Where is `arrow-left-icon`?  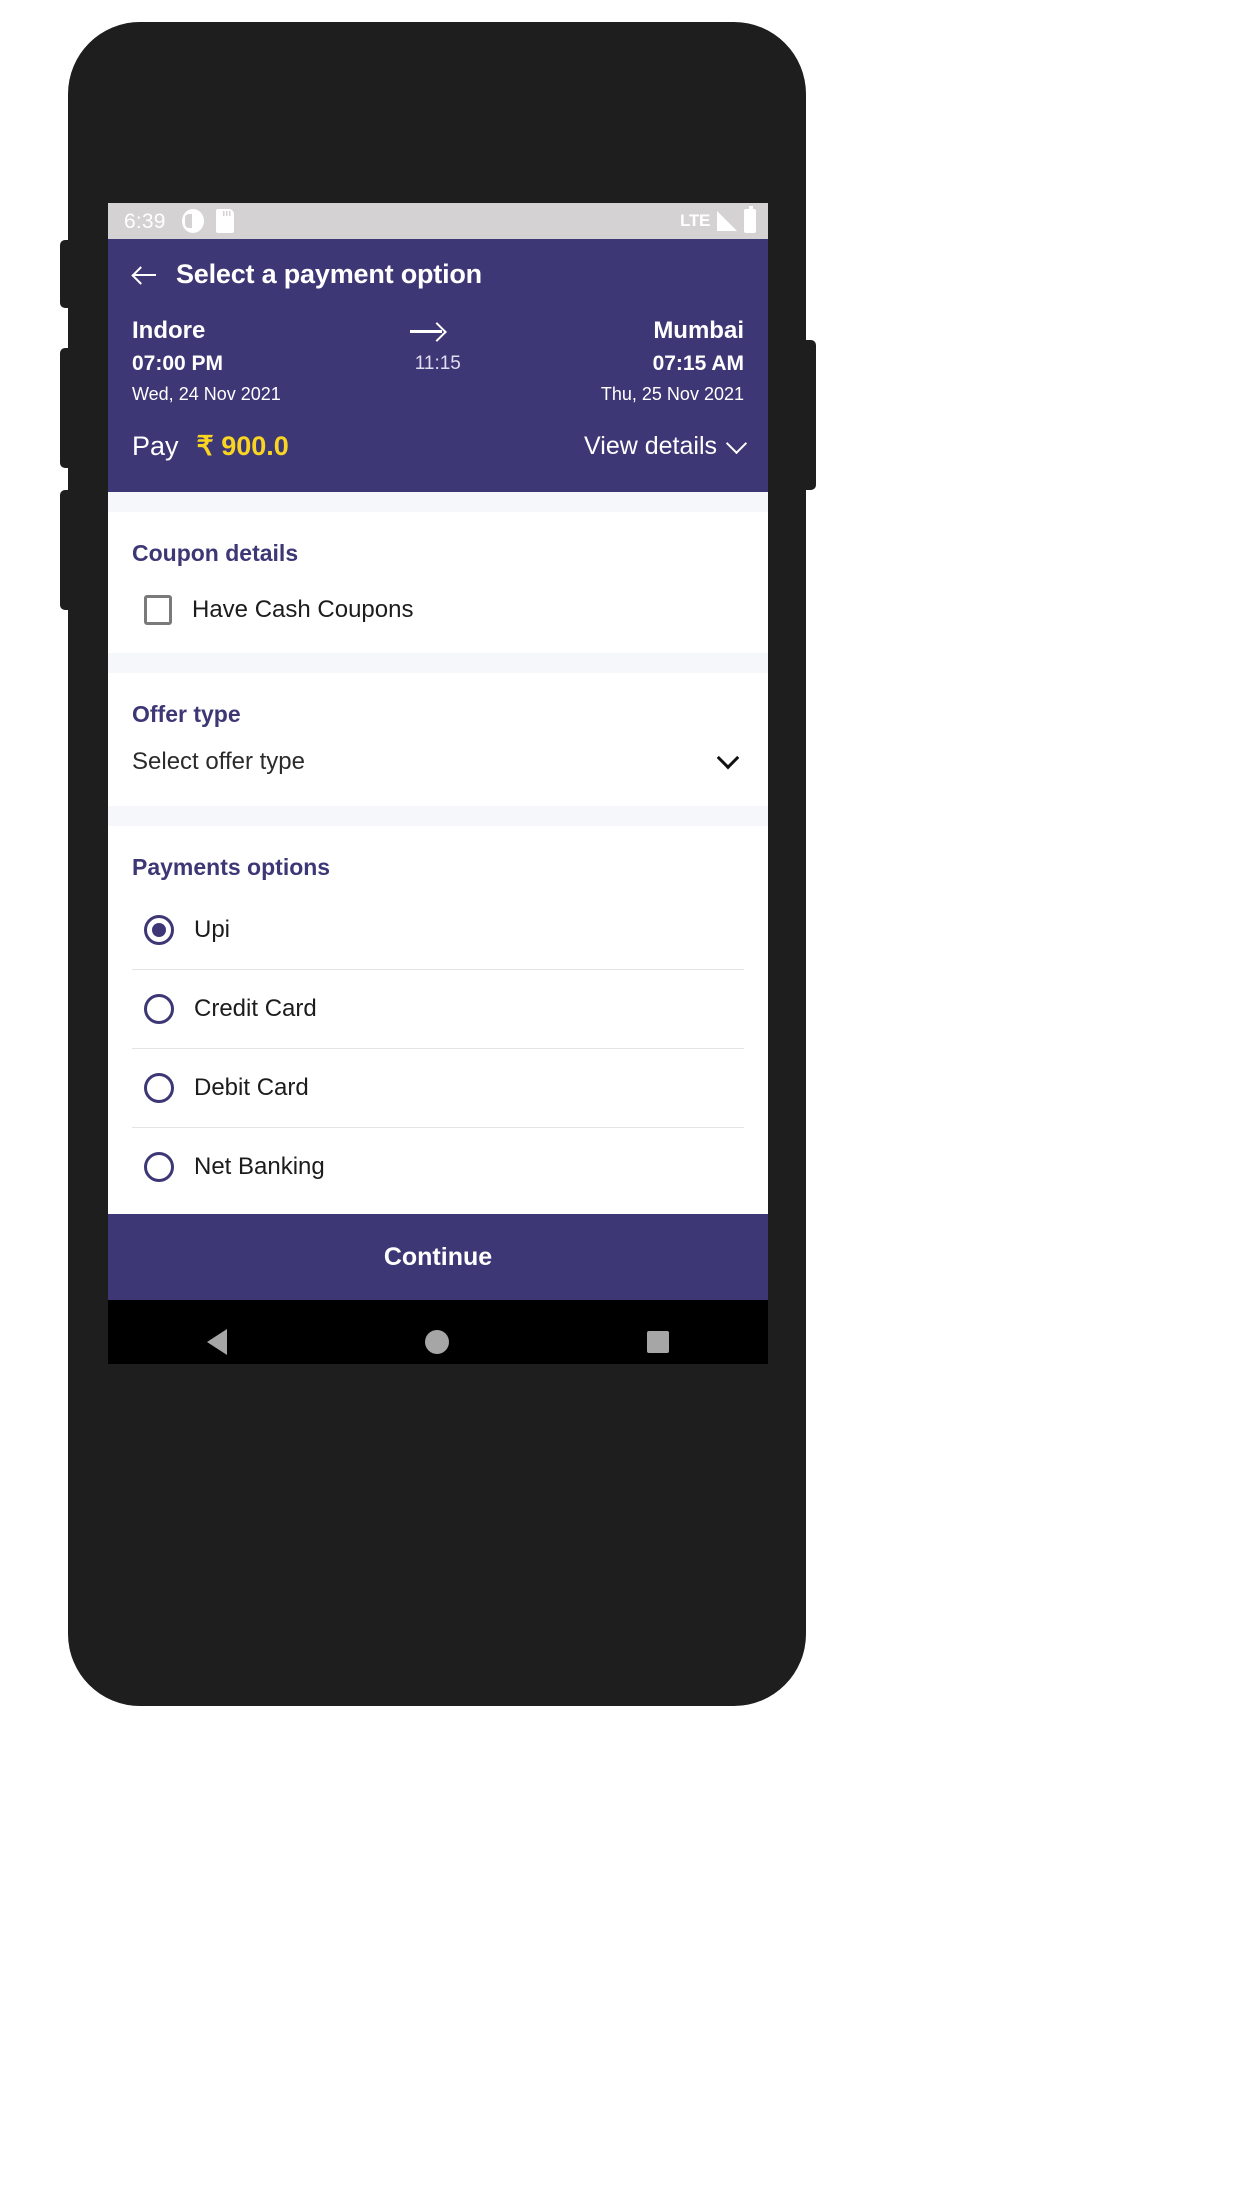 arrow-left-icon is located at coordinates (145, 275).